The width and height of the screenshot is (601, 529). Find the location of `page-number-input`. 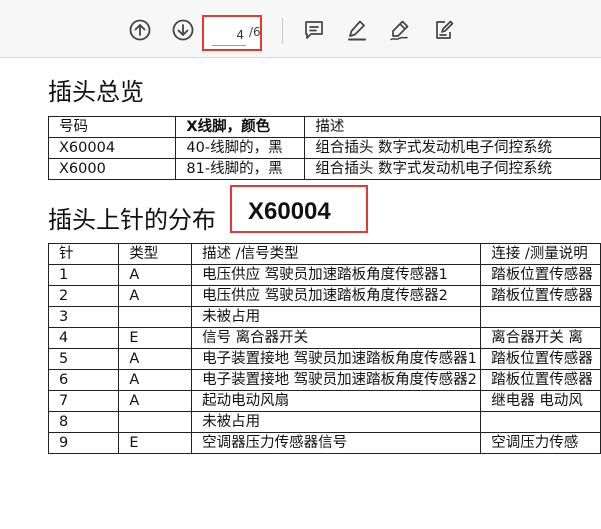

page-number-input is located at coordinates (229, 35).